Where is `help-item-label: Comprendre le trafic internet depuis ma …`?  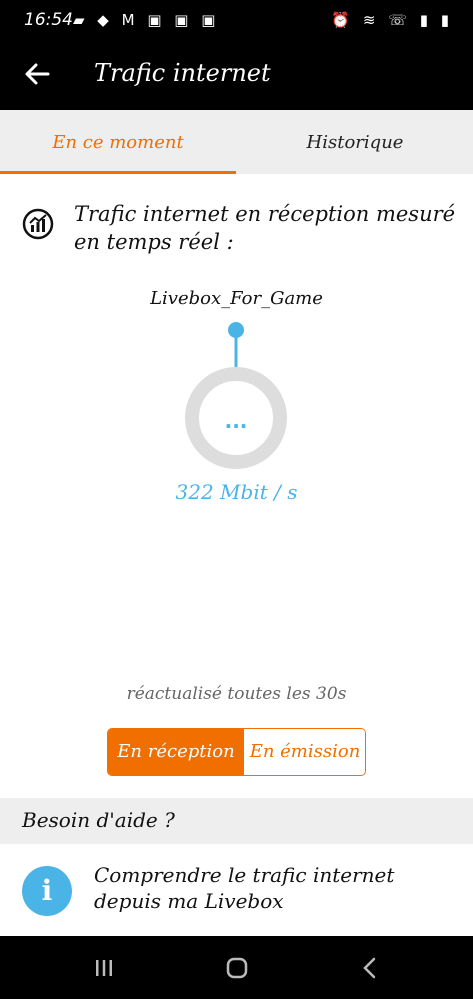
help-item-label: Comprendre le trafic internet depuis ma … is located at coordinates (244, 888).